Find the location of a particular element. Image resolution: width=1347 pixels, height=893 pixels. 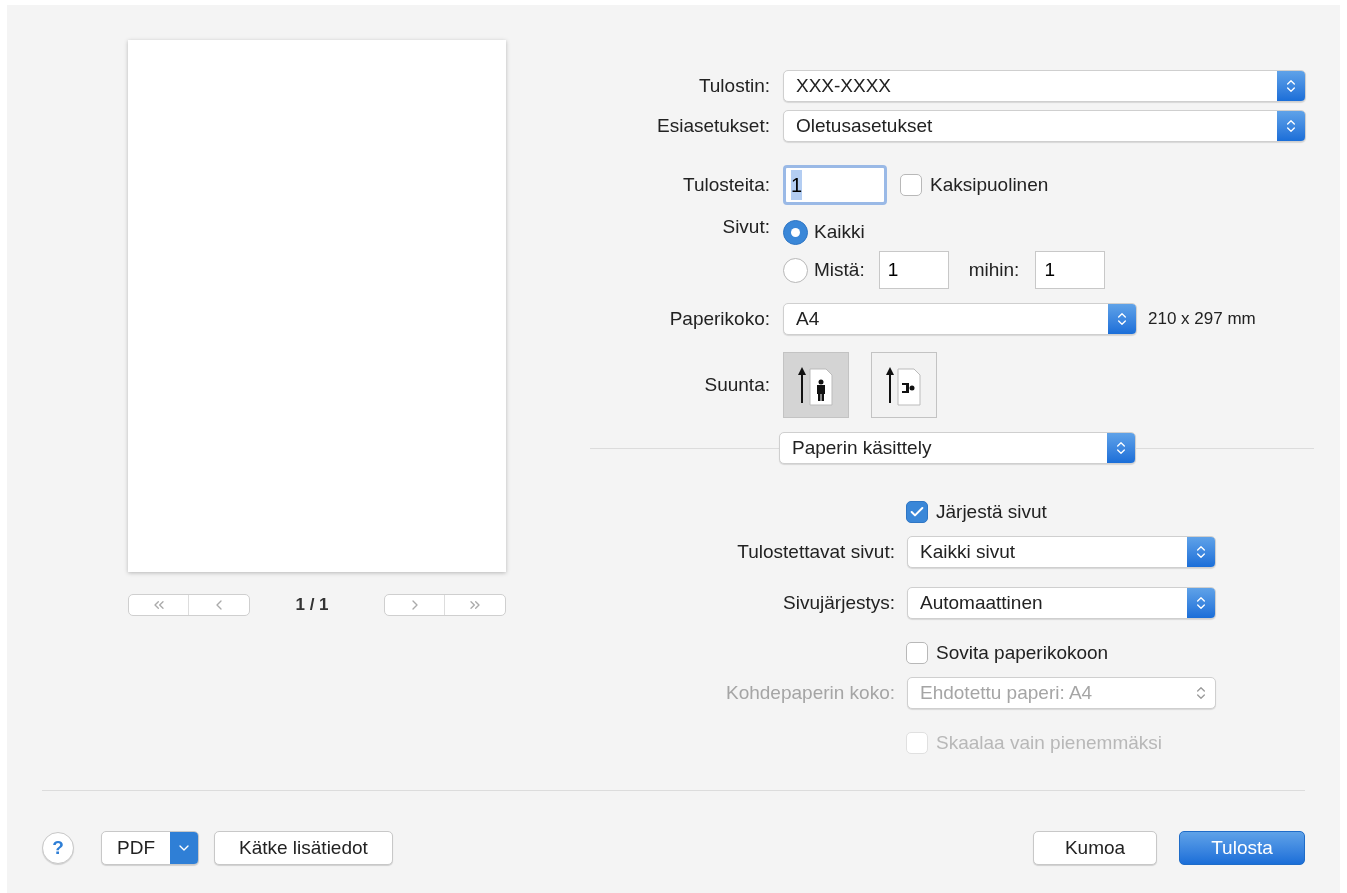

field-label: Suunta: is located at coordinates (736, 384).